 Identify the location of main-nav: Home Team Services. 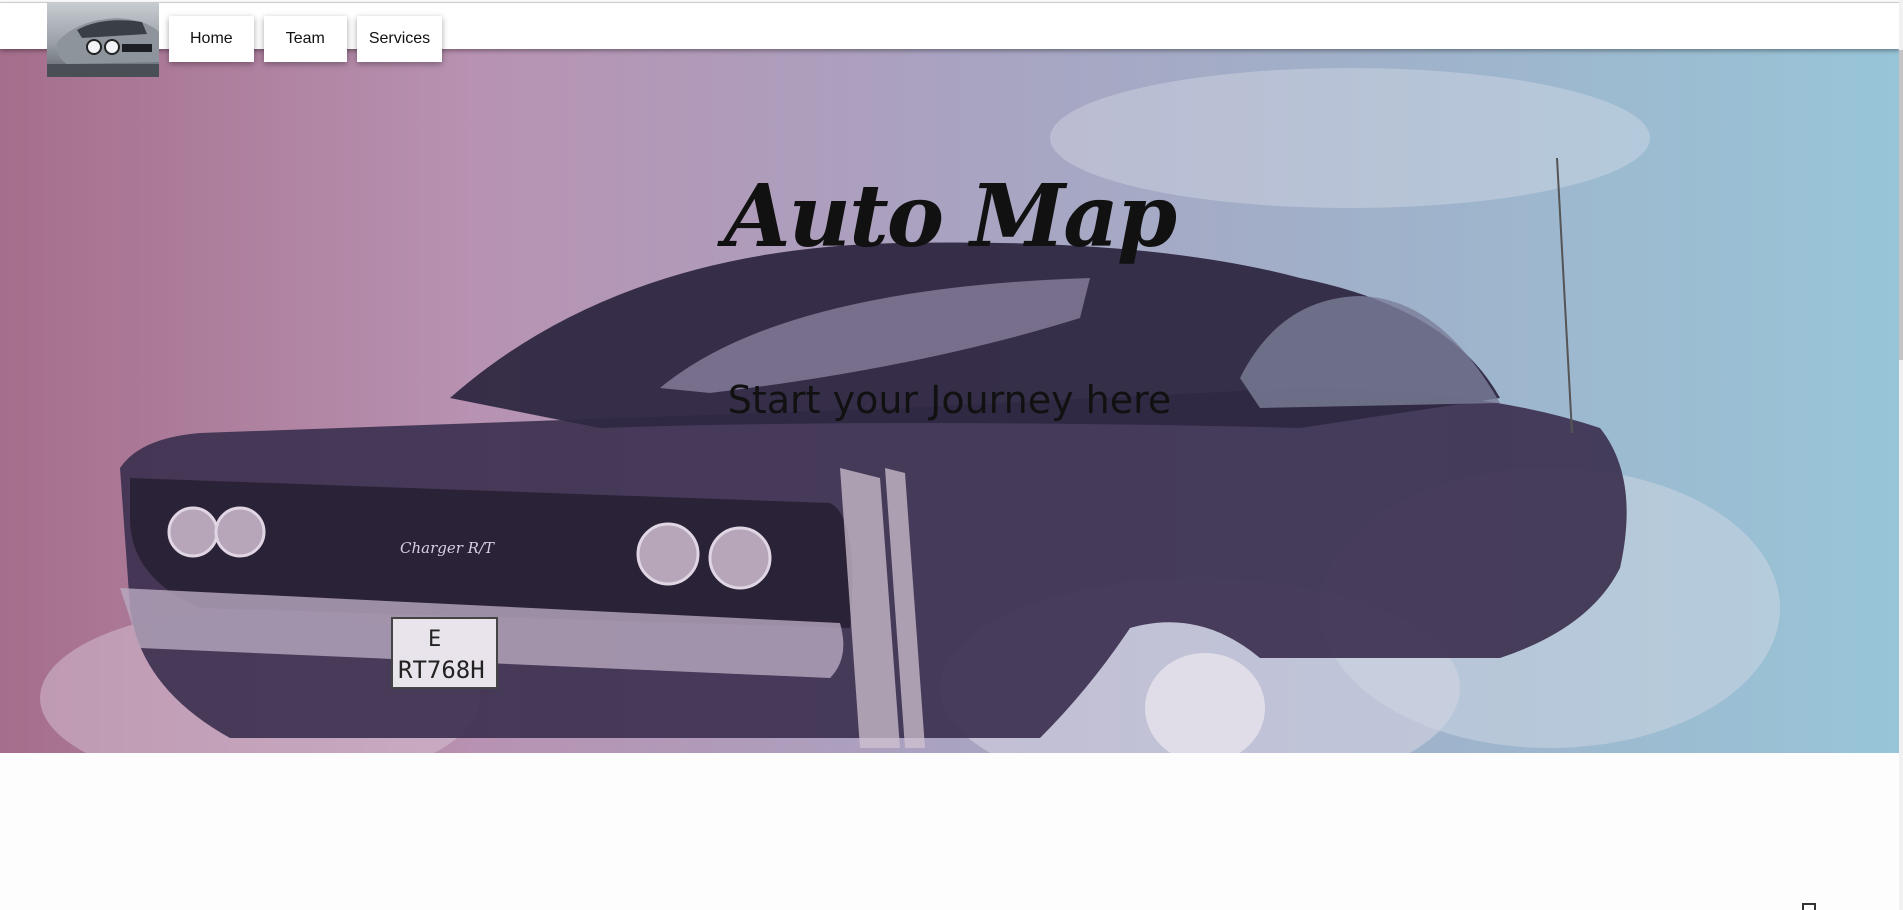
(306, 39).